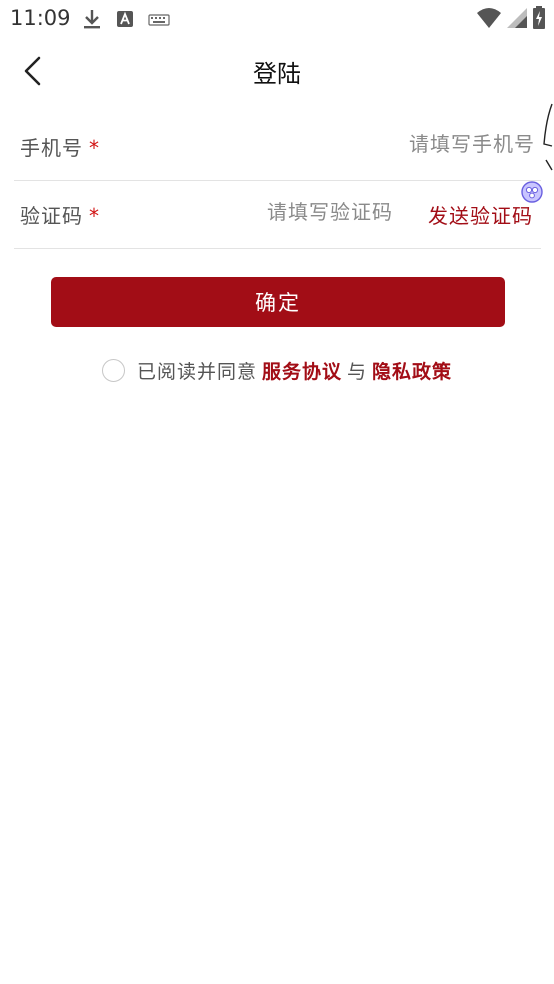 The image size is (554, 984). I want to click on battery-charging-icon, so click(539, 20).